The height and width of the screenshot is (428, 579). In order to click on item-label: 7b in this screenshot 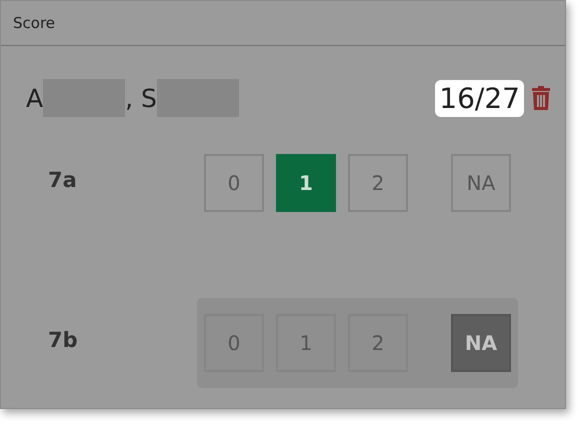, I will do `click(63, 339)`.